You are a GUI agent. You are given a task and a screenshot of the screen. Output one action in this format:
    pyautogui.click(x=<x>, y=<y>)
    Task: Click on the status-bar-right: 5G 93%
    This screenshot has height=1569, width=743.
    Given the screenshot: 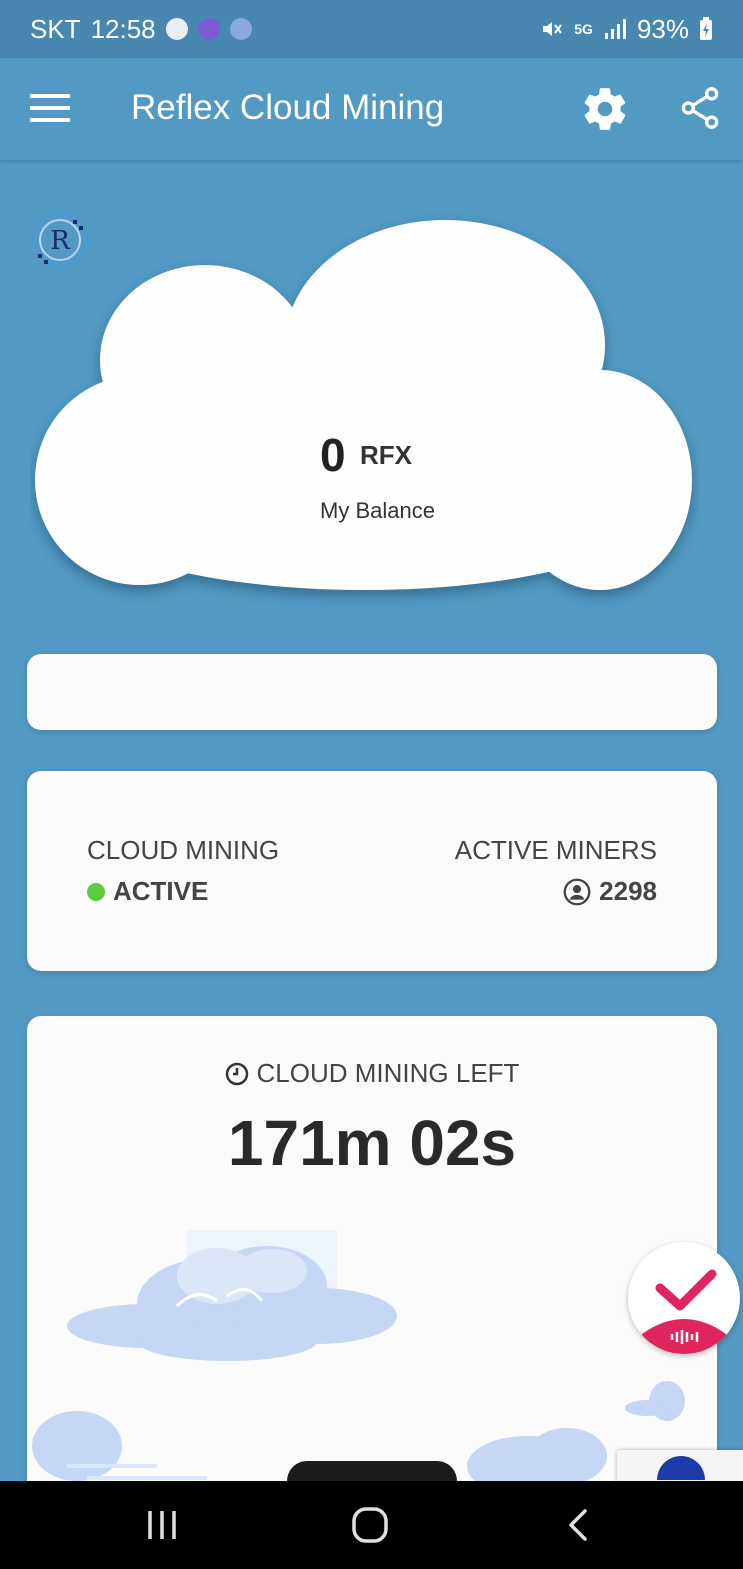 What is the action you would take?
    pyautogui.click(x=626, y=29)
    